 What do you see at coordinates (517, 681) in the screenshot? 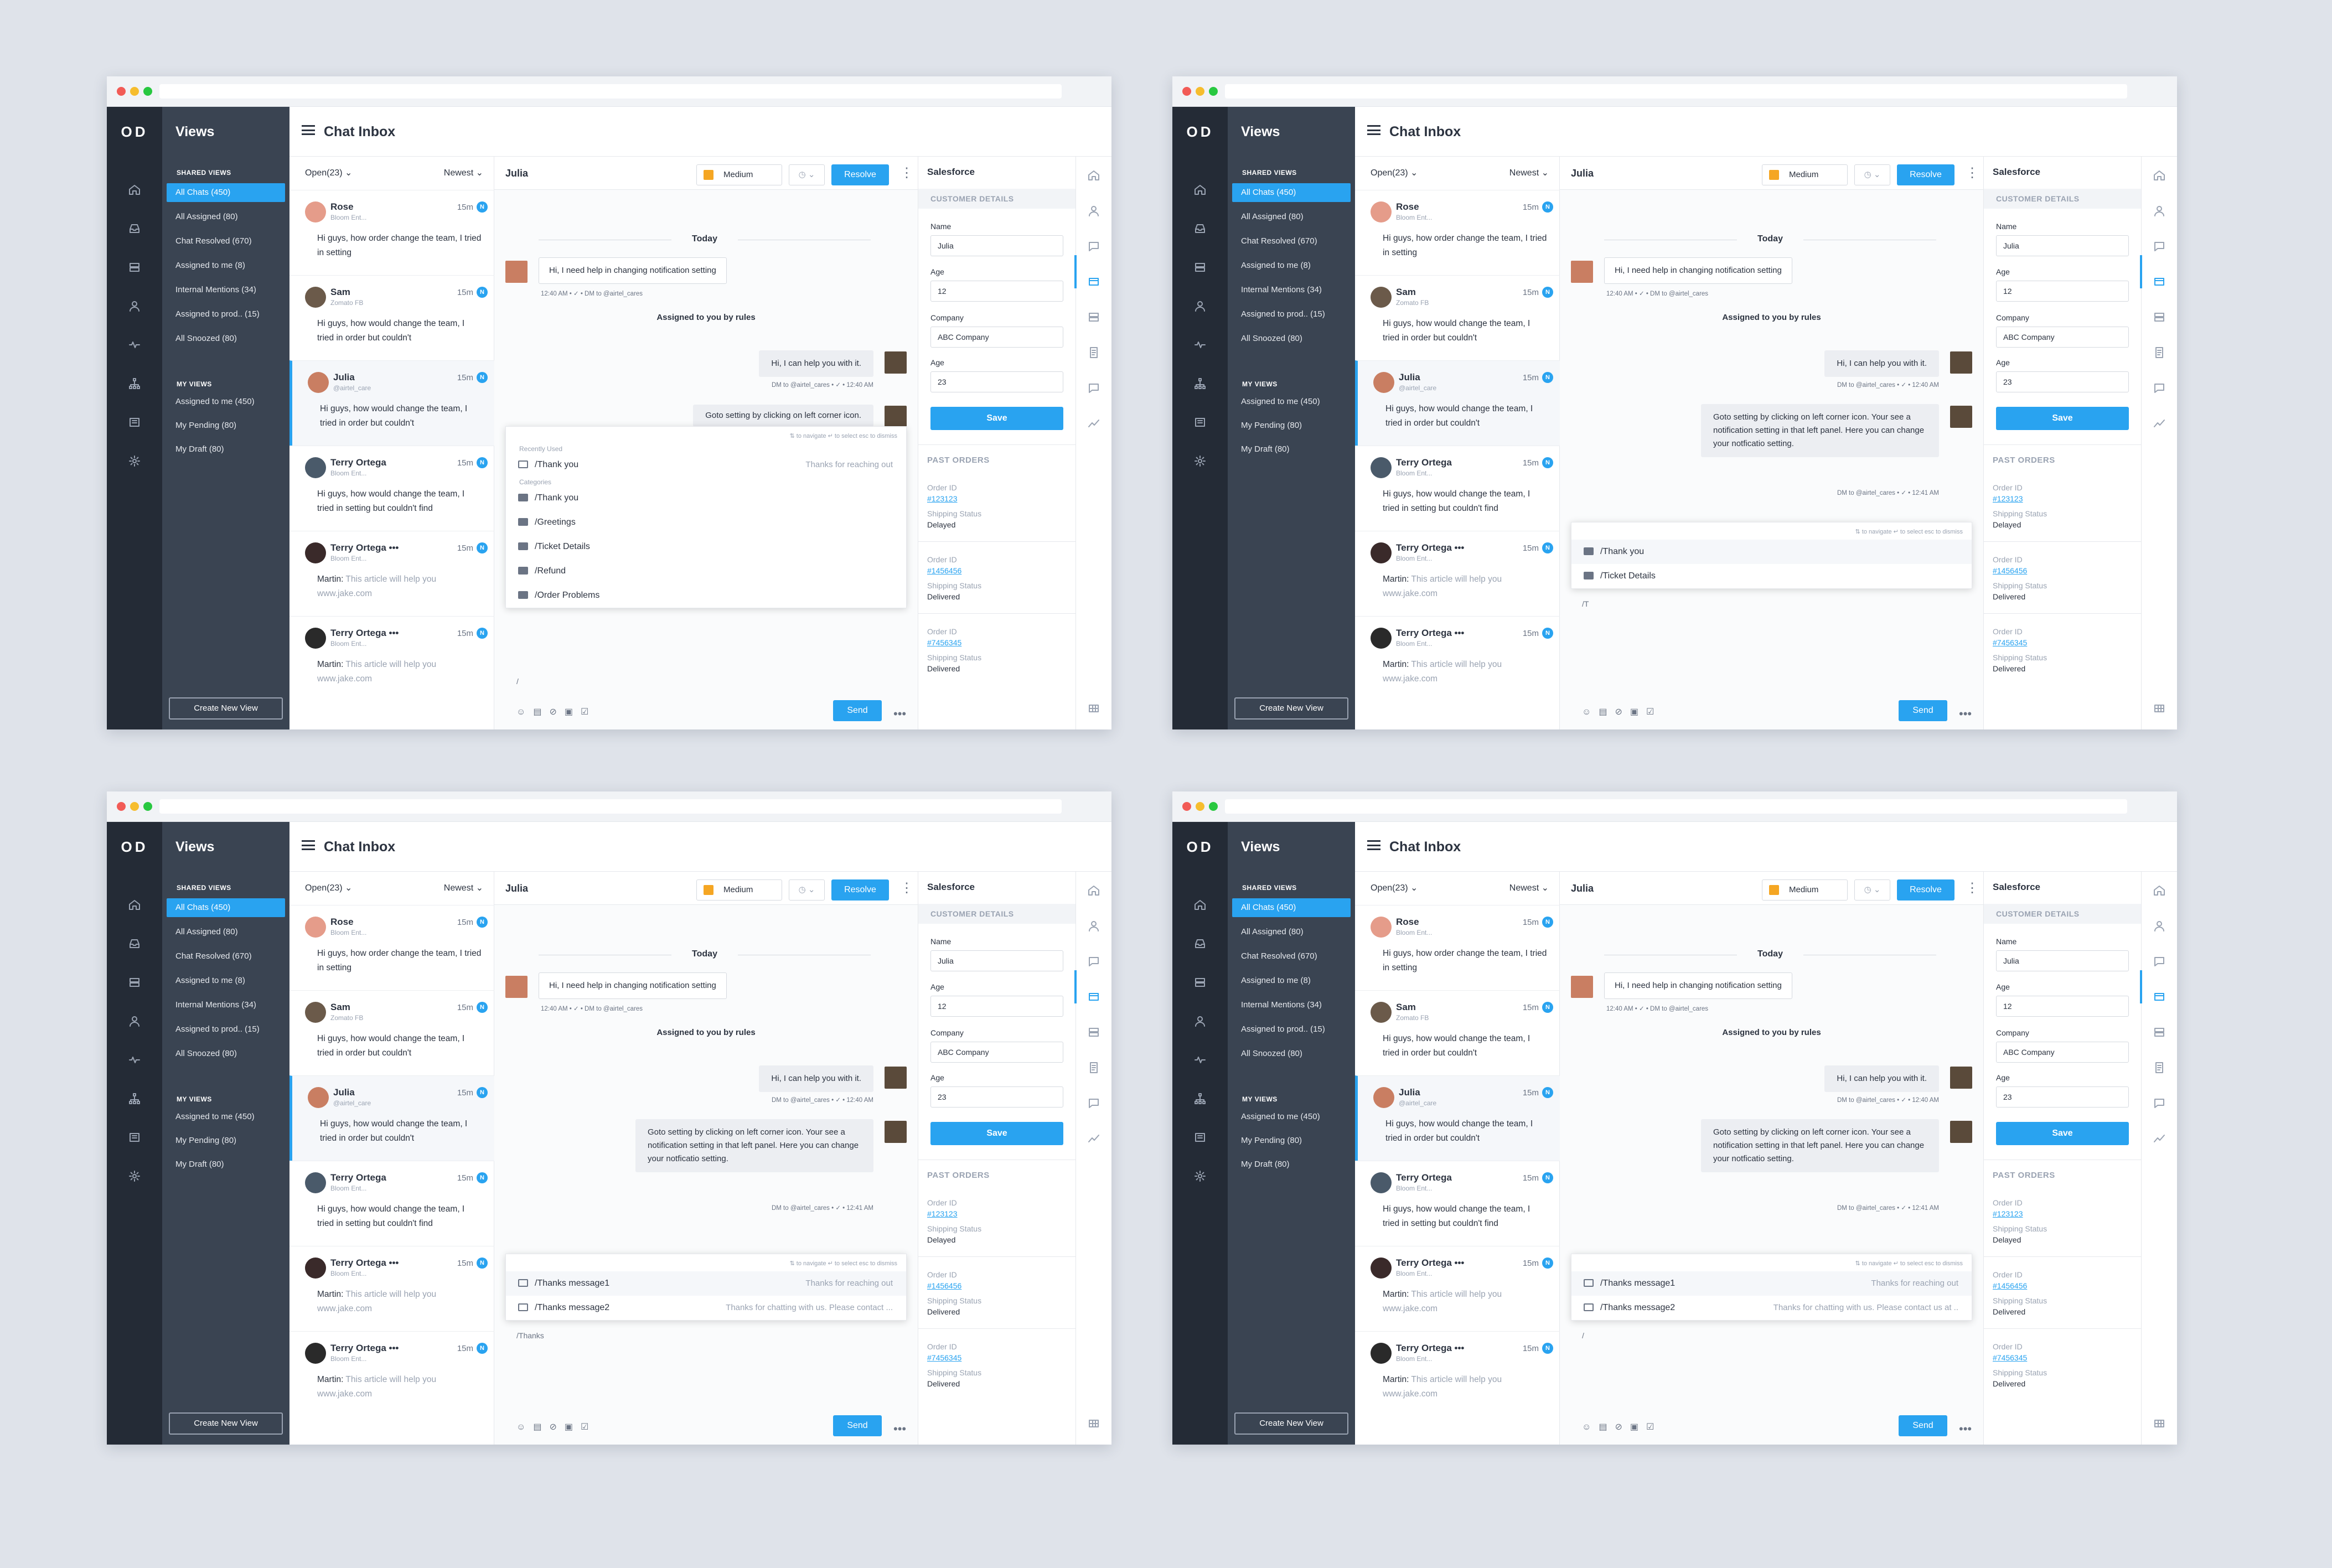
I see `composer-input: /` at bounding box center [517, 681].